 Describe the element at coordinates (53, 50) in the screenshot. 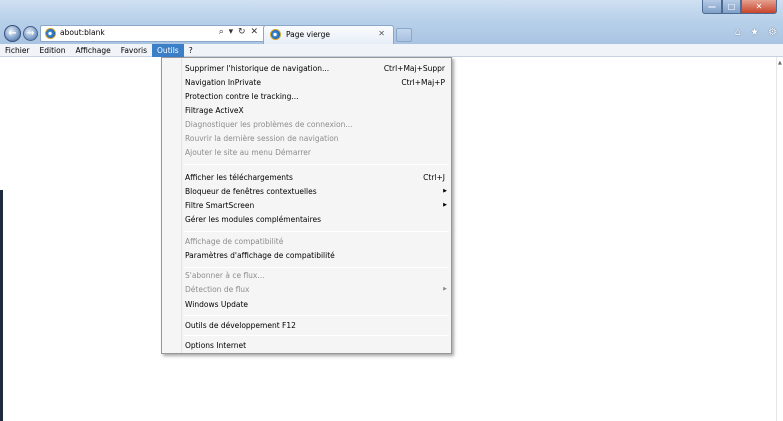

I see `menu-edition: Edition` at that location.